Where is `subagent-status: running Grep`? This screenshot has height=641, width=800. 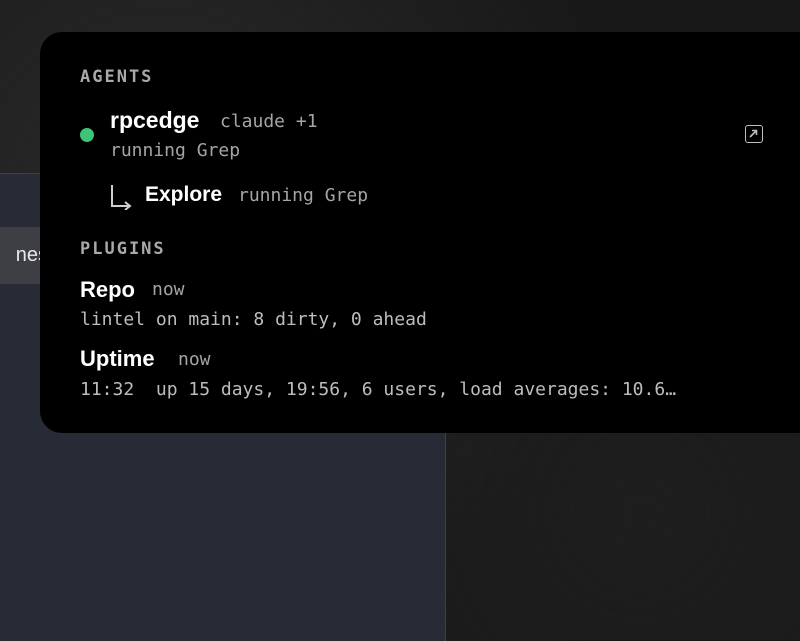
subagent-status: running Grep is located at coordinates (303, 195).